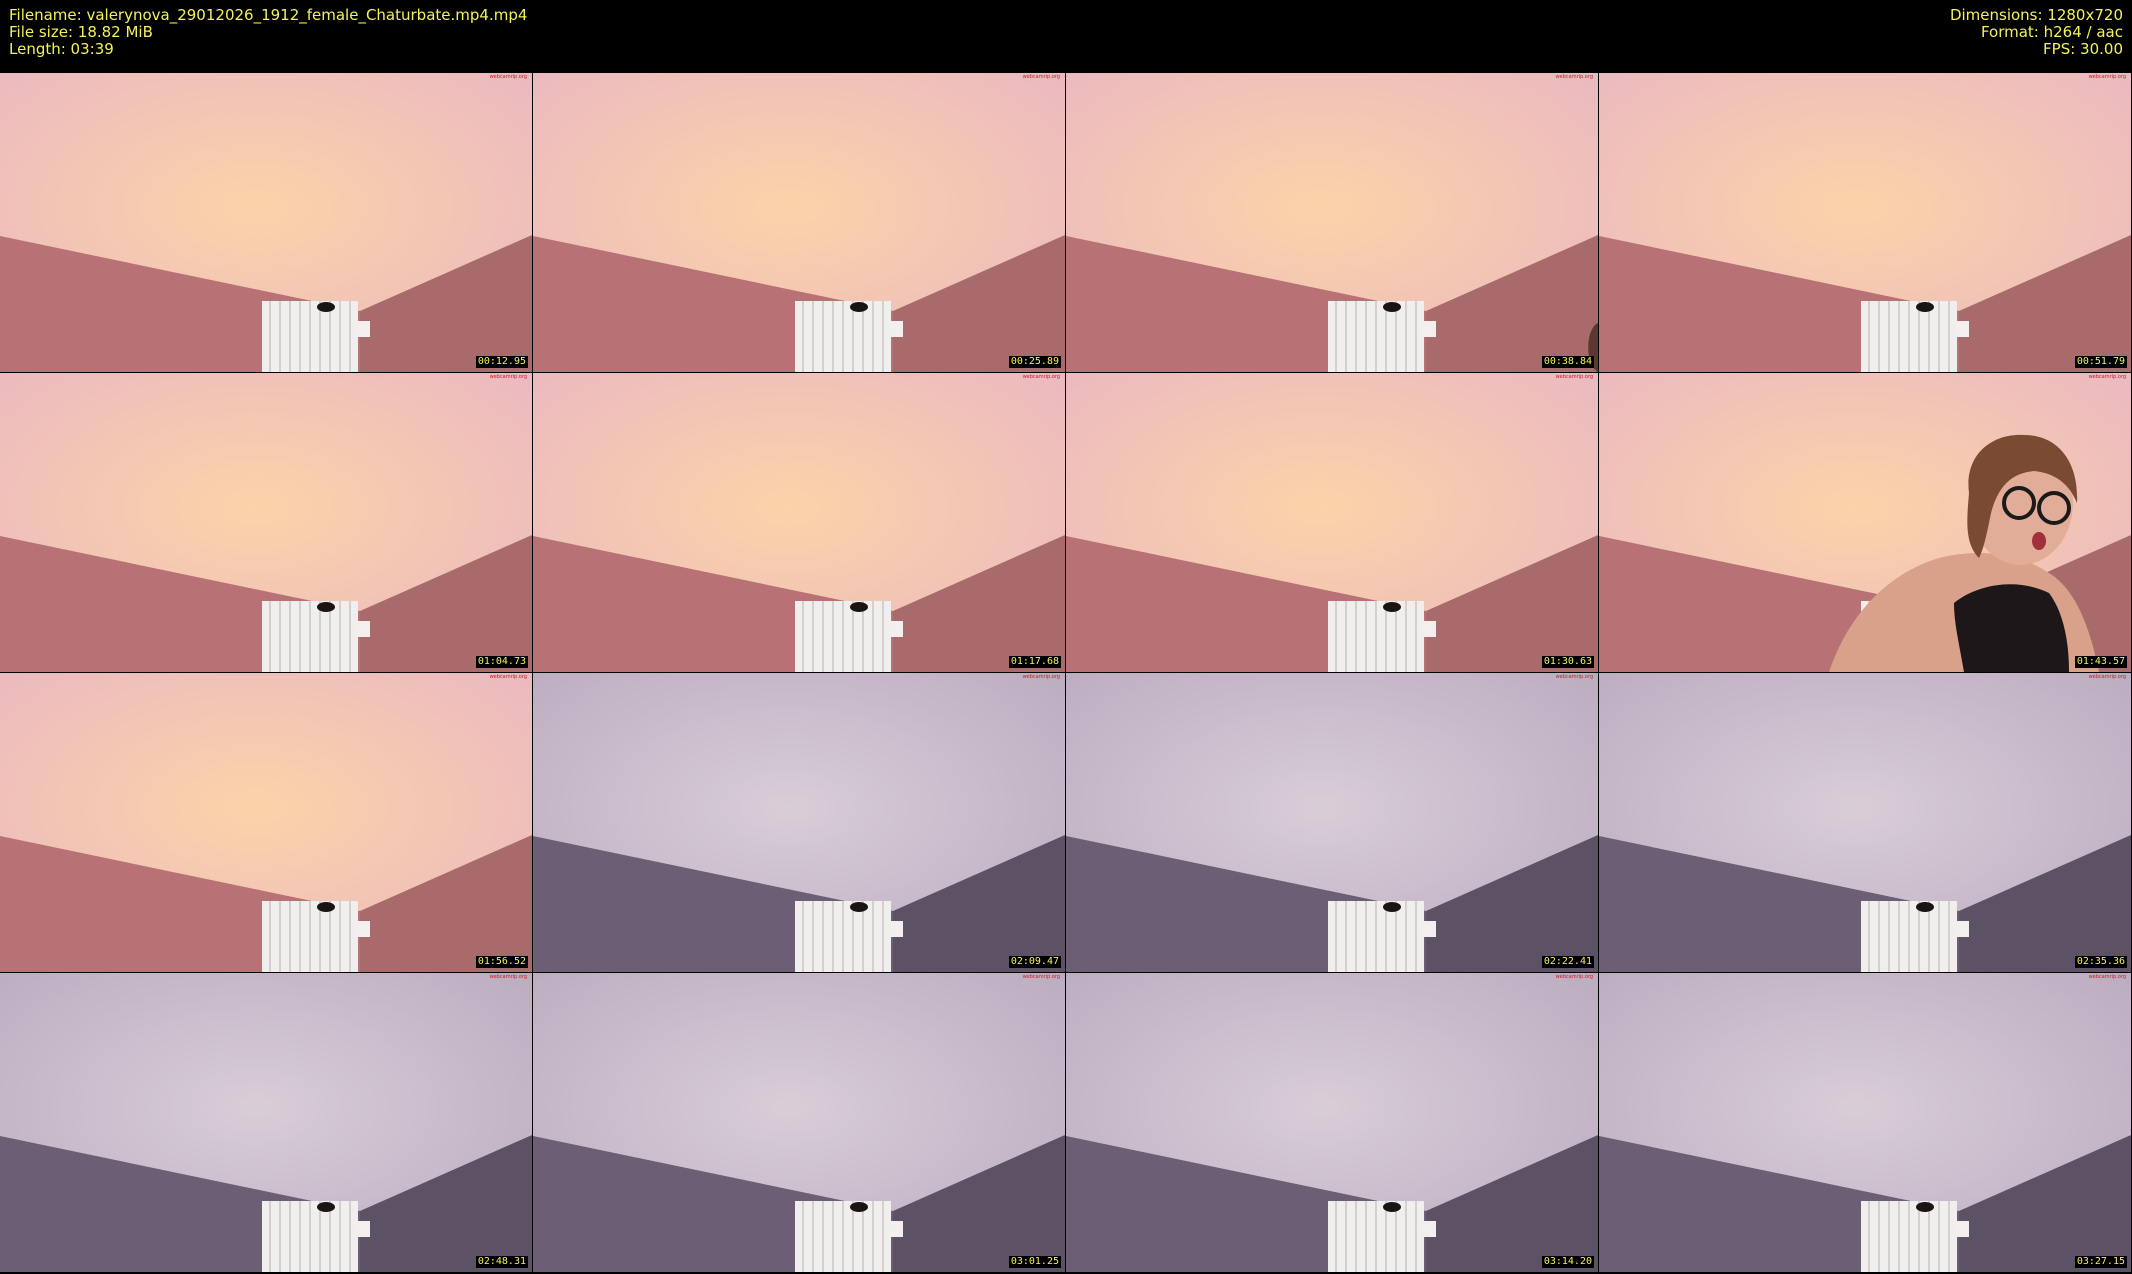  I want to click on timestamp-label: 02:48.31, so click(501, 1262).